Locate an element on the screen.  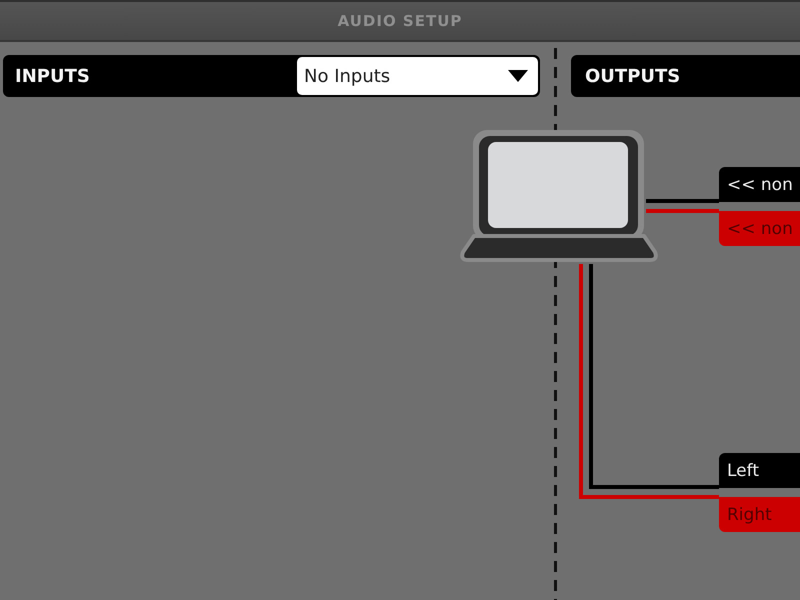
channel-tag: << non is located at coordinates (759, 184).